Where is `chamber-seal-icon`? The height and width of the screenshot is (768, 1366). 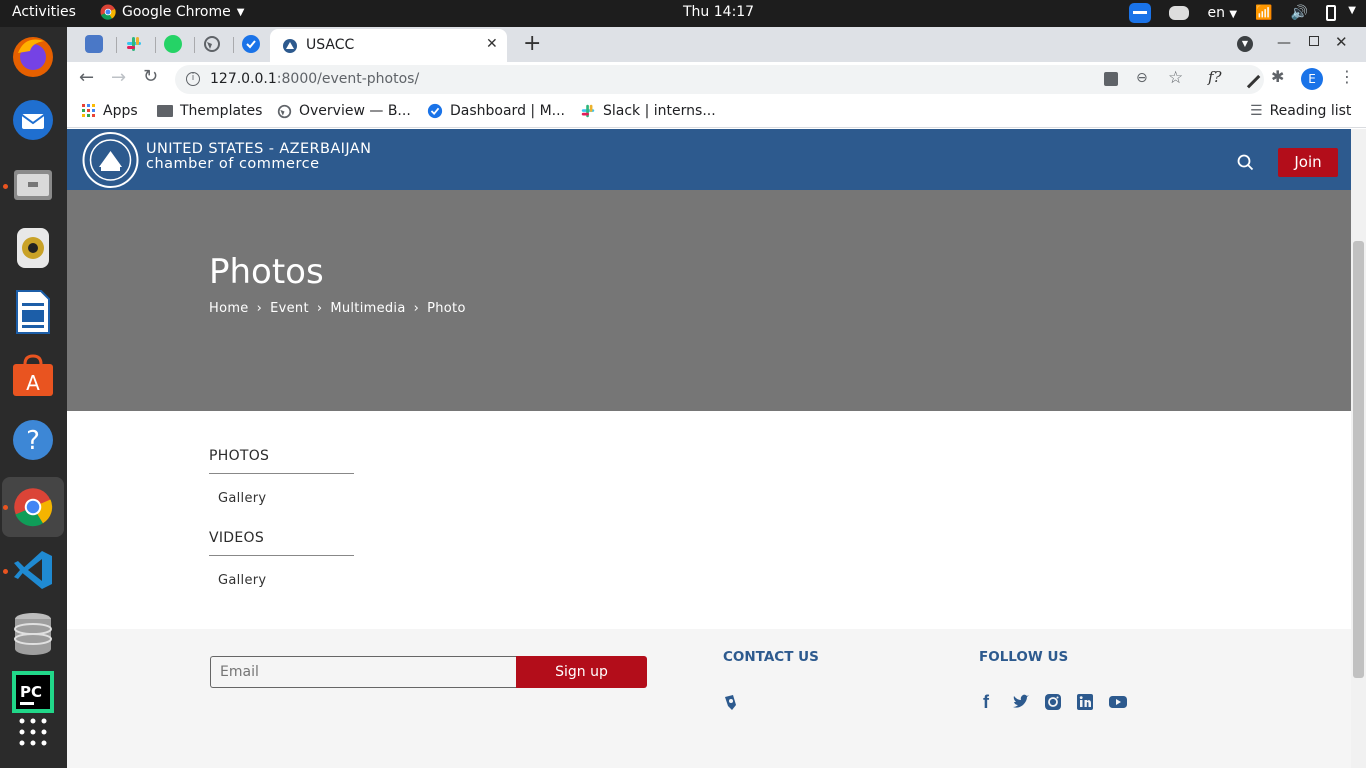
chamber-seal-icon is located at coordinates (110, 160).